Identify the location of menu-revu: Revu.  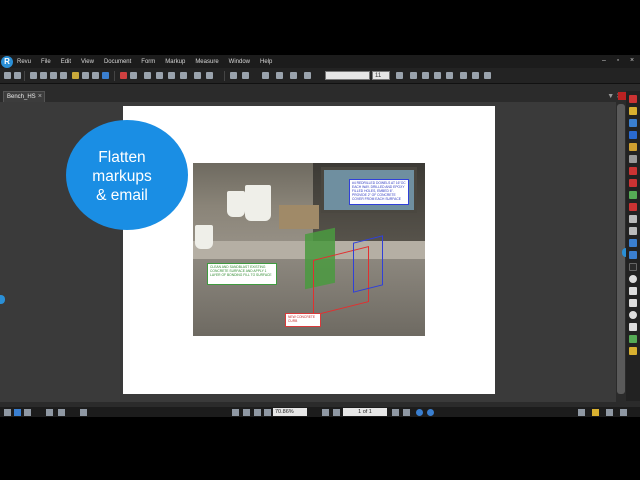
(24, 62).